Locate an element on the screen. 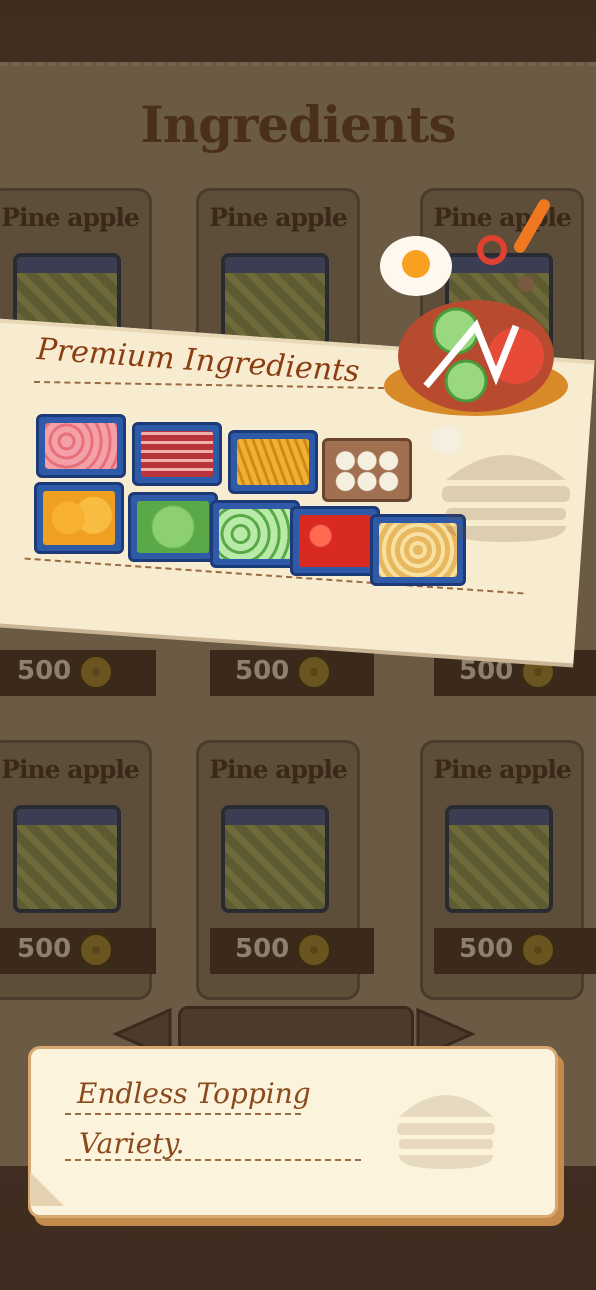  board-title: Ingredients is located at coordinates (298, 124).